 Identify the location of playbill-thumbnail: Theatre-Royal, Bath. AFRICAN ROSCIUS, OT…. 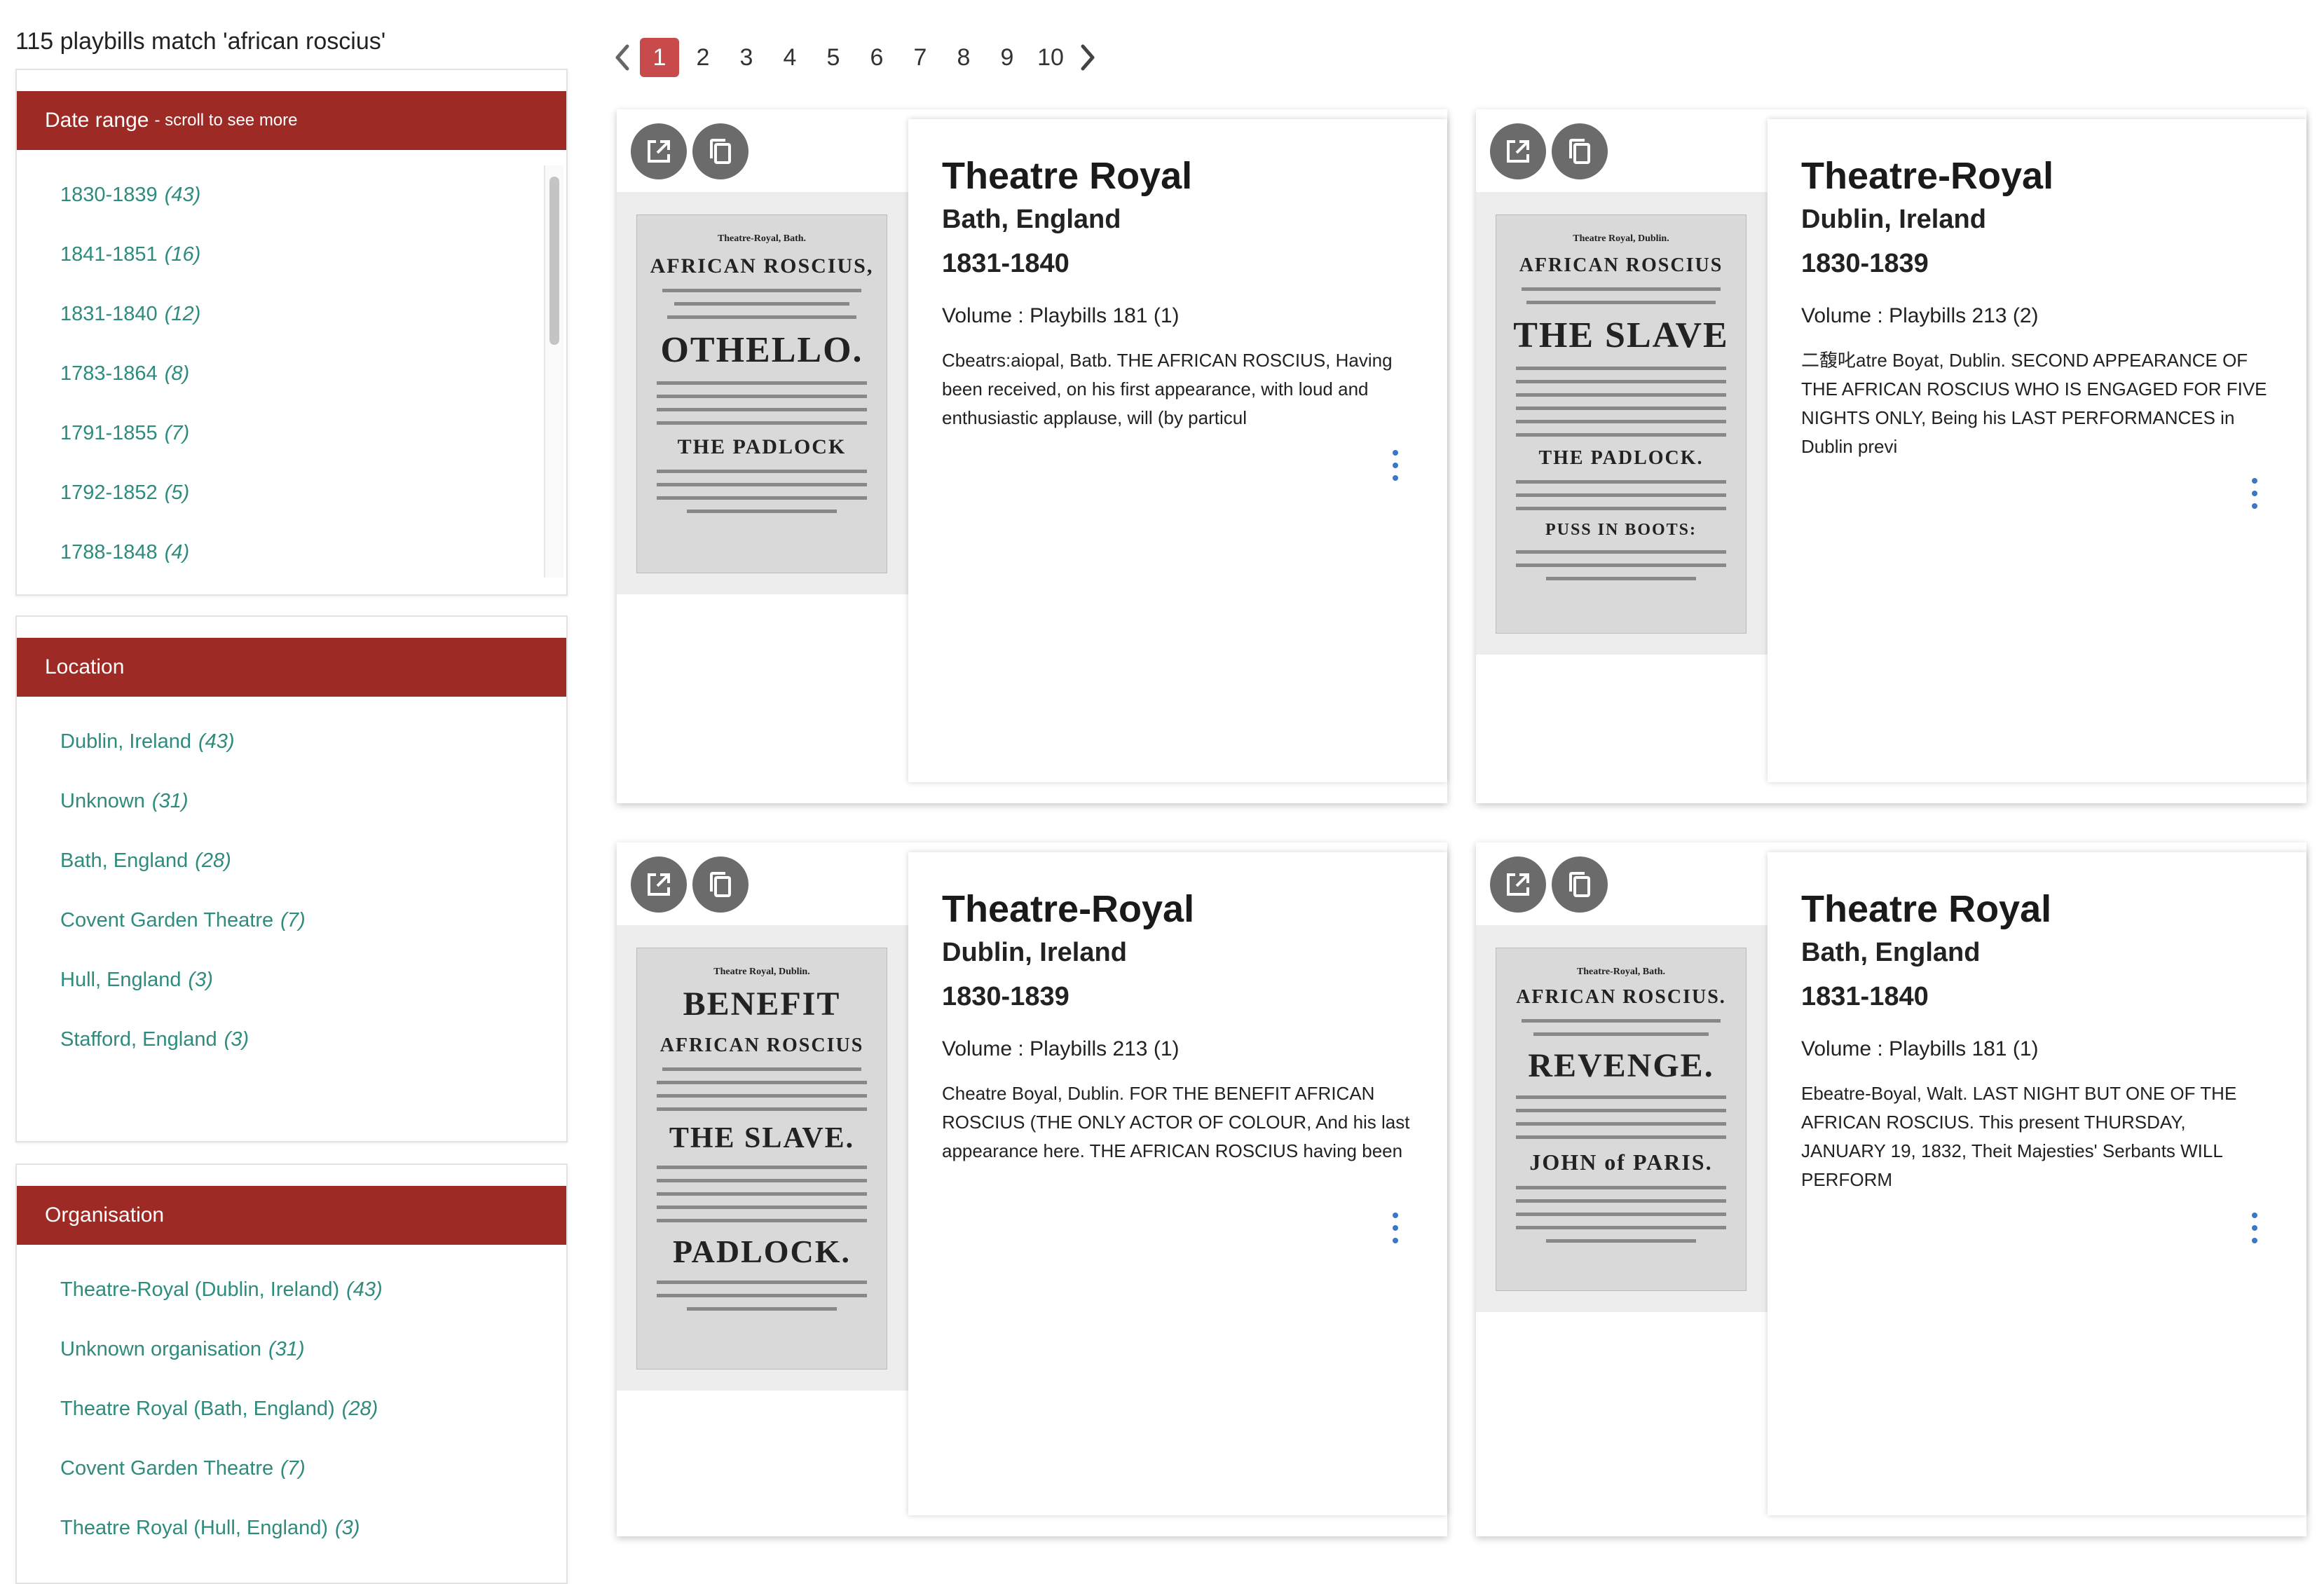
(762, 393).